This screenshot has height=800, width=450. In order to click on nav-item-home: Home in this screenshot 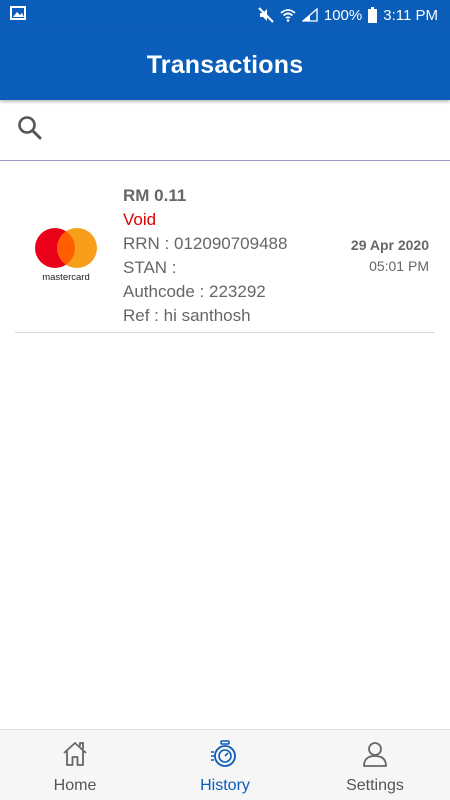, I will do `click(75, 765)`.